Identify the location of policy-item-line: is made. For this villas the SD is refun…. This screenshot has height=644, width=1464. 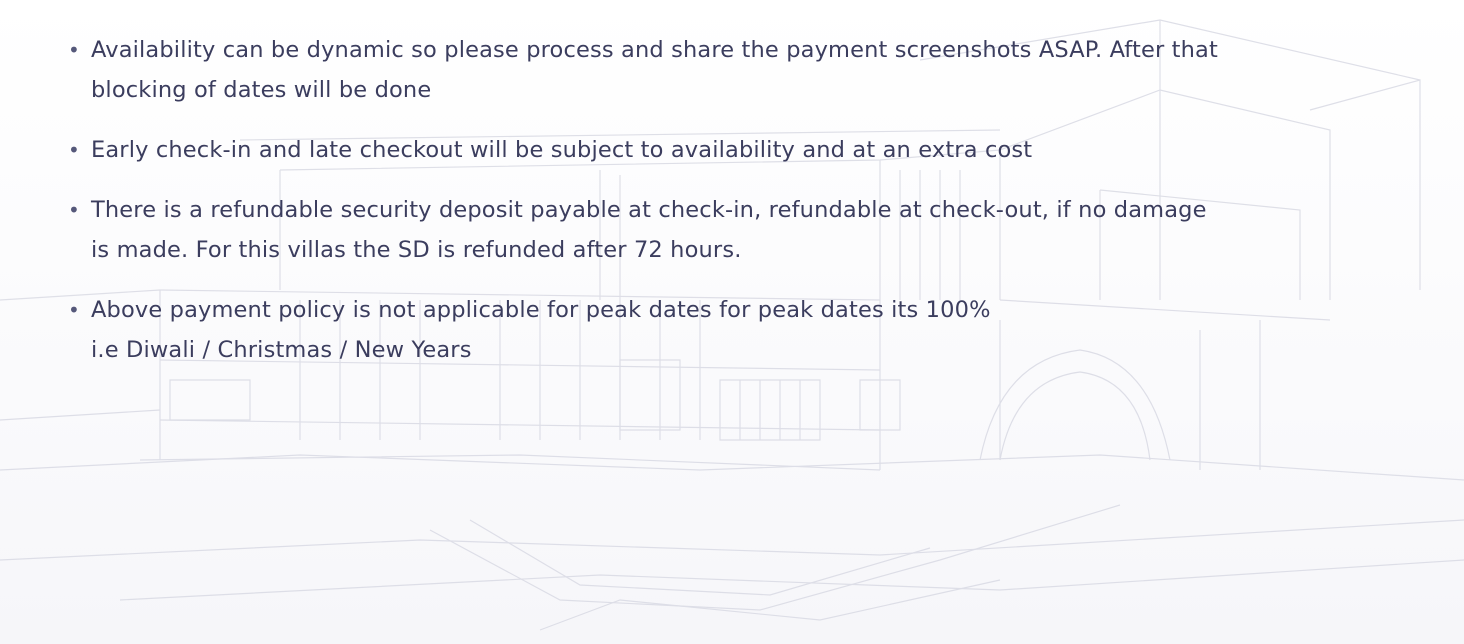
(416, 250).